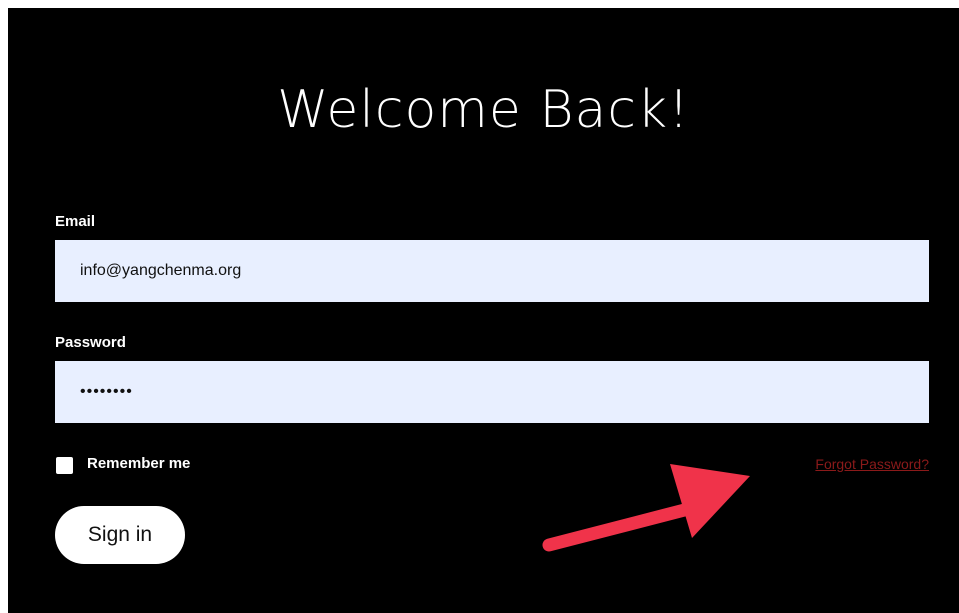  What do you see at coordinates (139, 463) in the screenshot?
I see `remember-me-label: Remember me` at bounding box center [139, 463].